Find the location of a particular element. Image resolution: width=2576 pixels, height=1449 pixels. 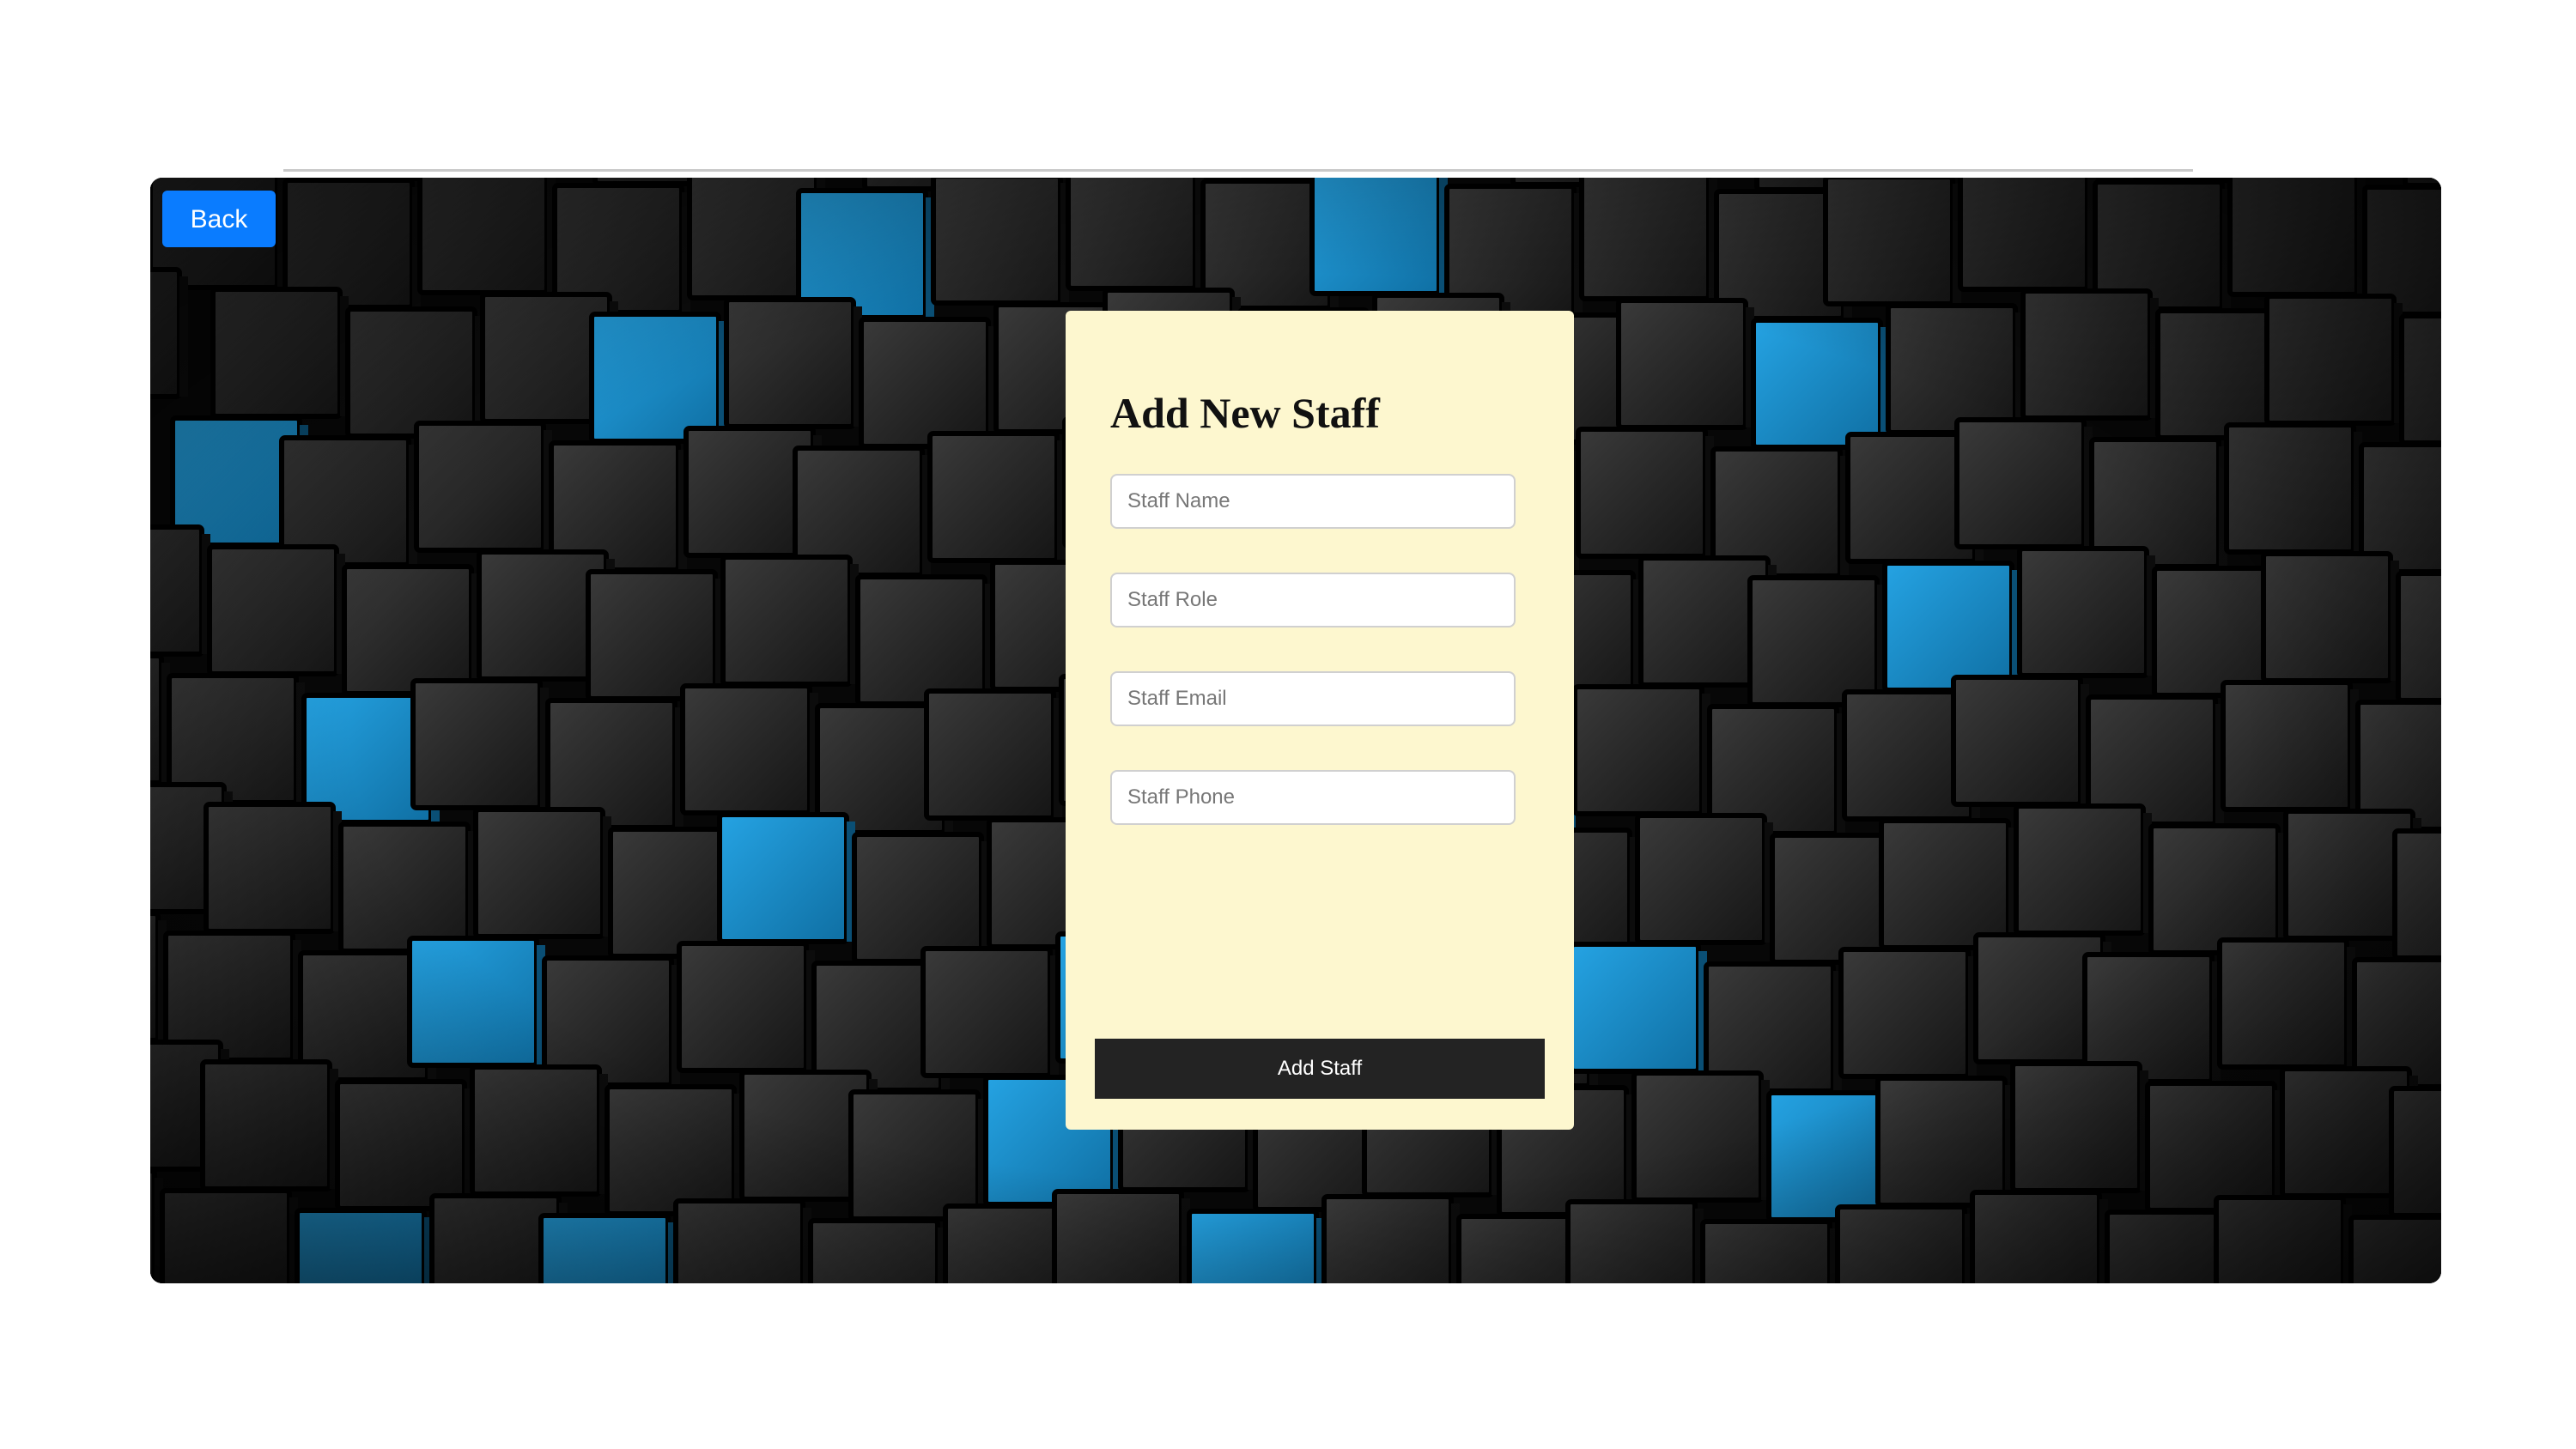

add-staff-button: Add Staff is located at coordinates (1320, 1069).